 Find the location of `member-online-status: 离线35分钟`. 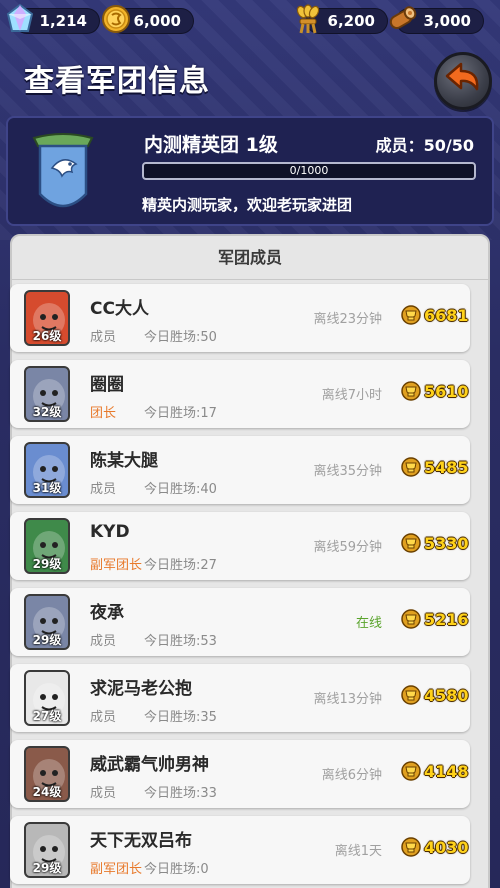

member-online-status: 离线35分钟 is located at coordinates (347, 471).